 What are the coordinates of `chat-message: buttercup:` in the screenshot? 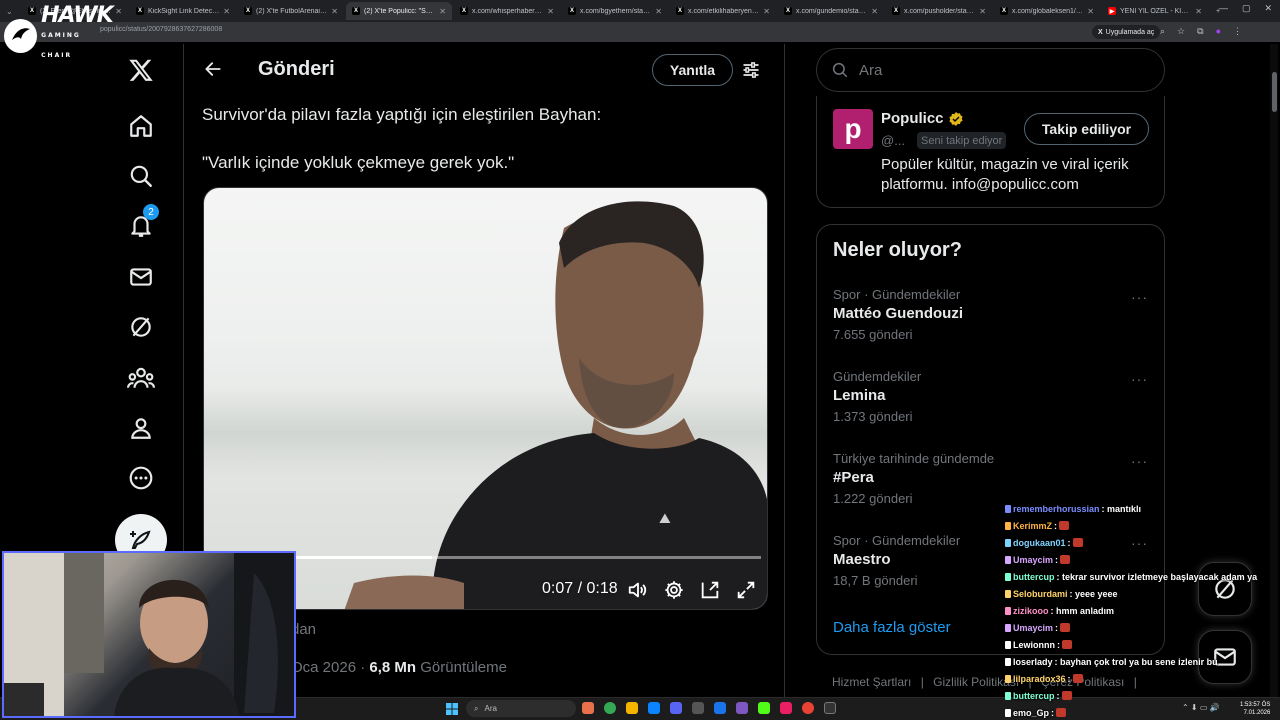 It's located at (1140, 695).